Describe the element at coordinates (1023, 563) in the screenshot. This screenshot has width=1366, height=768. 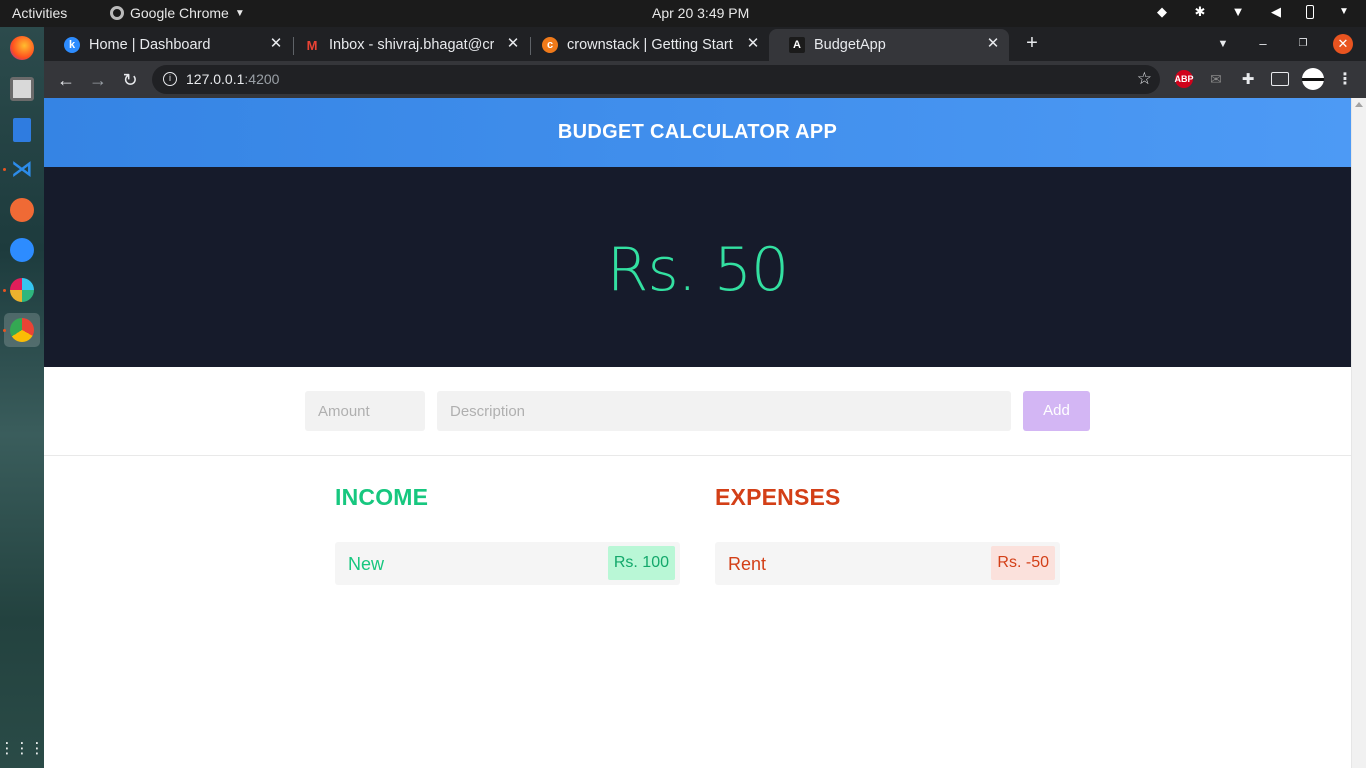
I see `expense-item-amount: Rs. -50` at that location.